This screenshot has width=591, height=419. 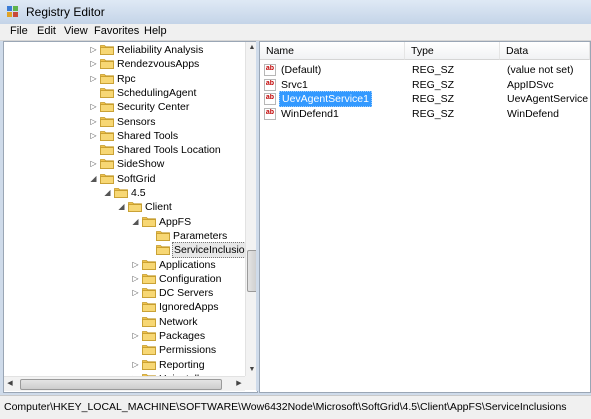 I want to click on tree-node-label: Configuration, so click(x=190, y=279).